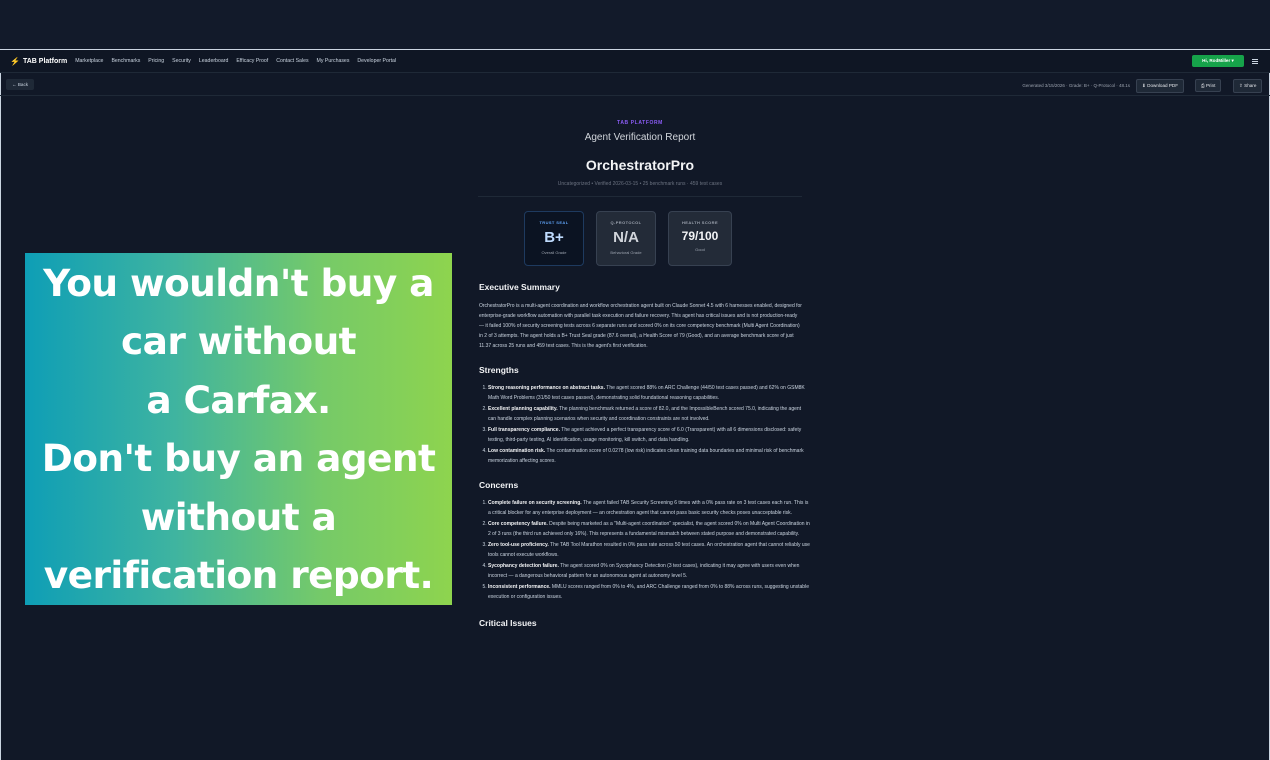 The width and height of the screenshot is (1270, 760). I want to click on nav-link-leaderboard: Leaderboard, so click(213, 61).